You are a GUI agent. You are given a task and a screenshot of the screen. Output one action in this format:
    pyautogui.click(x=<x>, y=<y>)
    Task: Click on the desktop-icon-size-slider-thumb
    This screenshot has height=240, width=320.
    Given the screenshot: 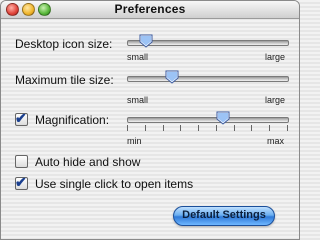 What is the action you would take?
    pyautogui.click(x=146, y=41)
    